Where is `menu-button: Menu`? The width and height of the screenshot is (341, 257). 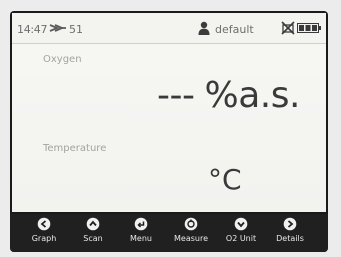 menu-button: Menu is located at coordinates (141, 234).